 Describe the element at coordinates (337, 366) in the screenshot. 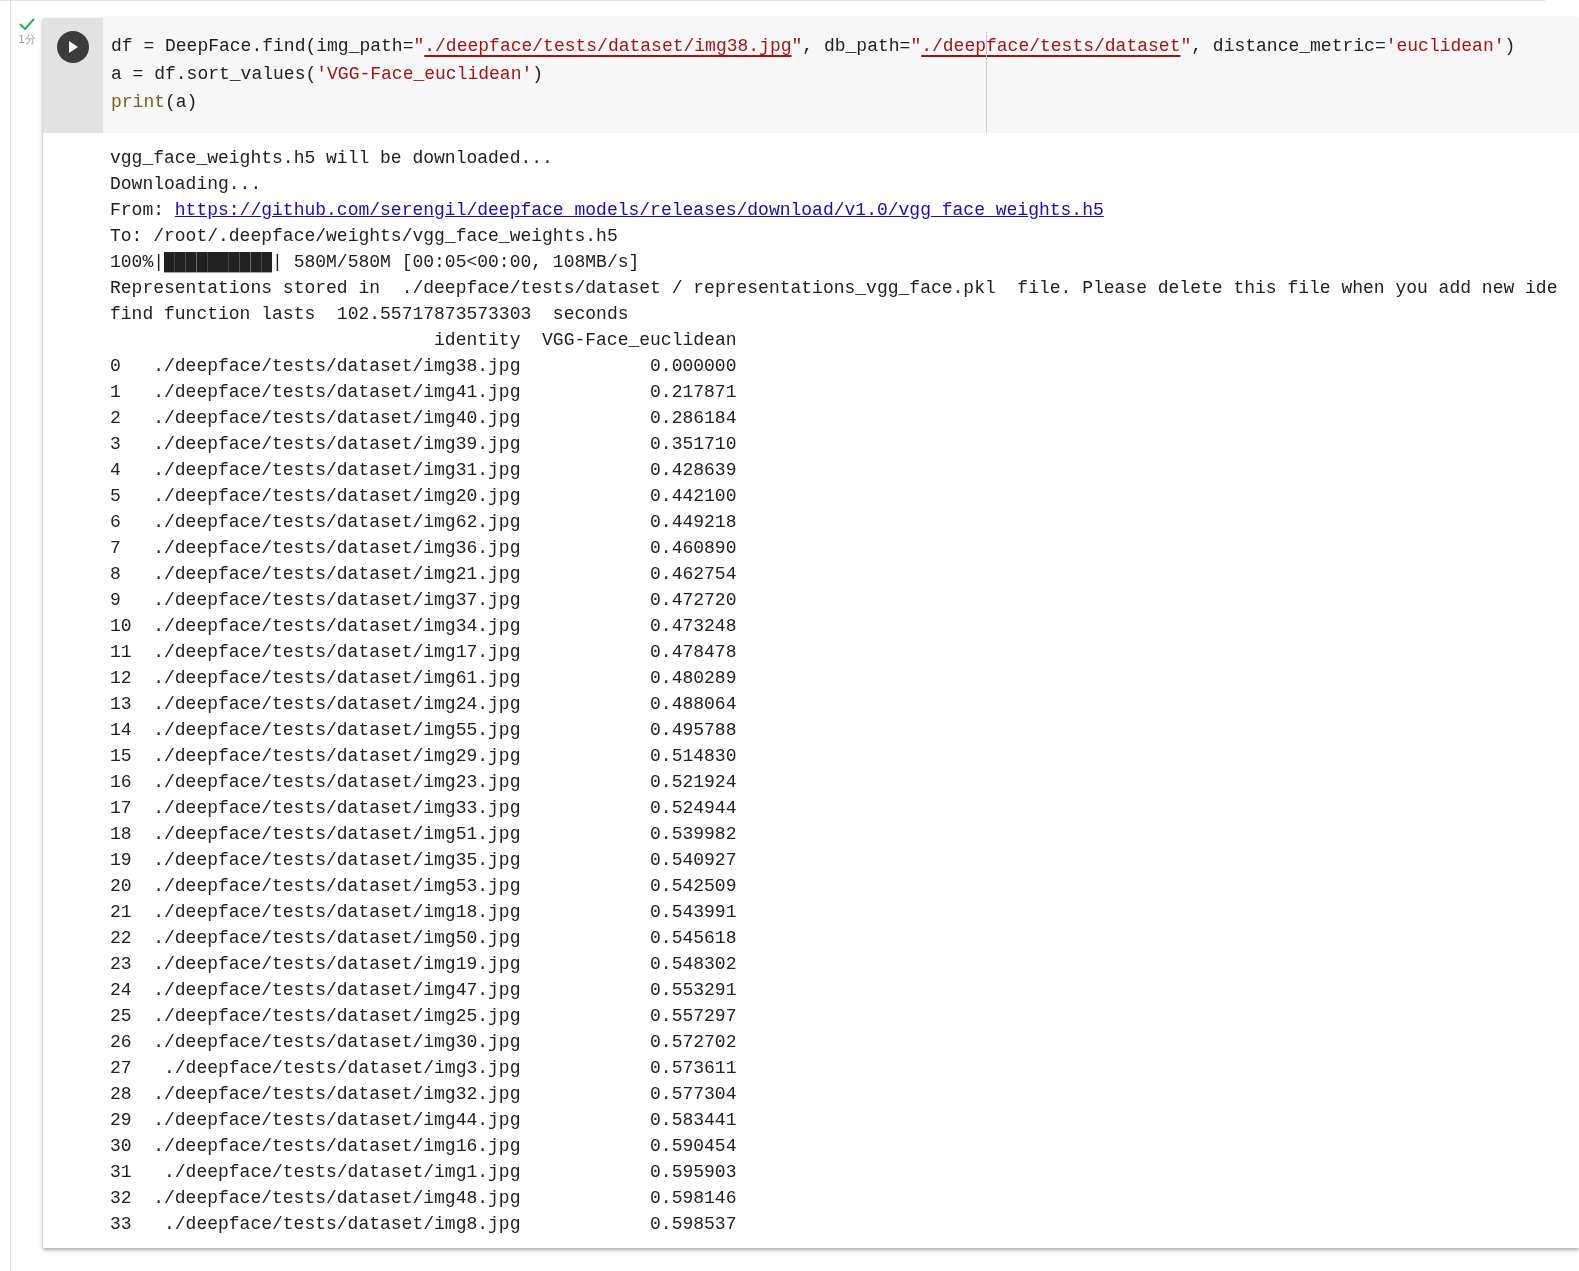

I see `table-cell-text: ./deepface/tests/dataset/img38.jpg` at that location.